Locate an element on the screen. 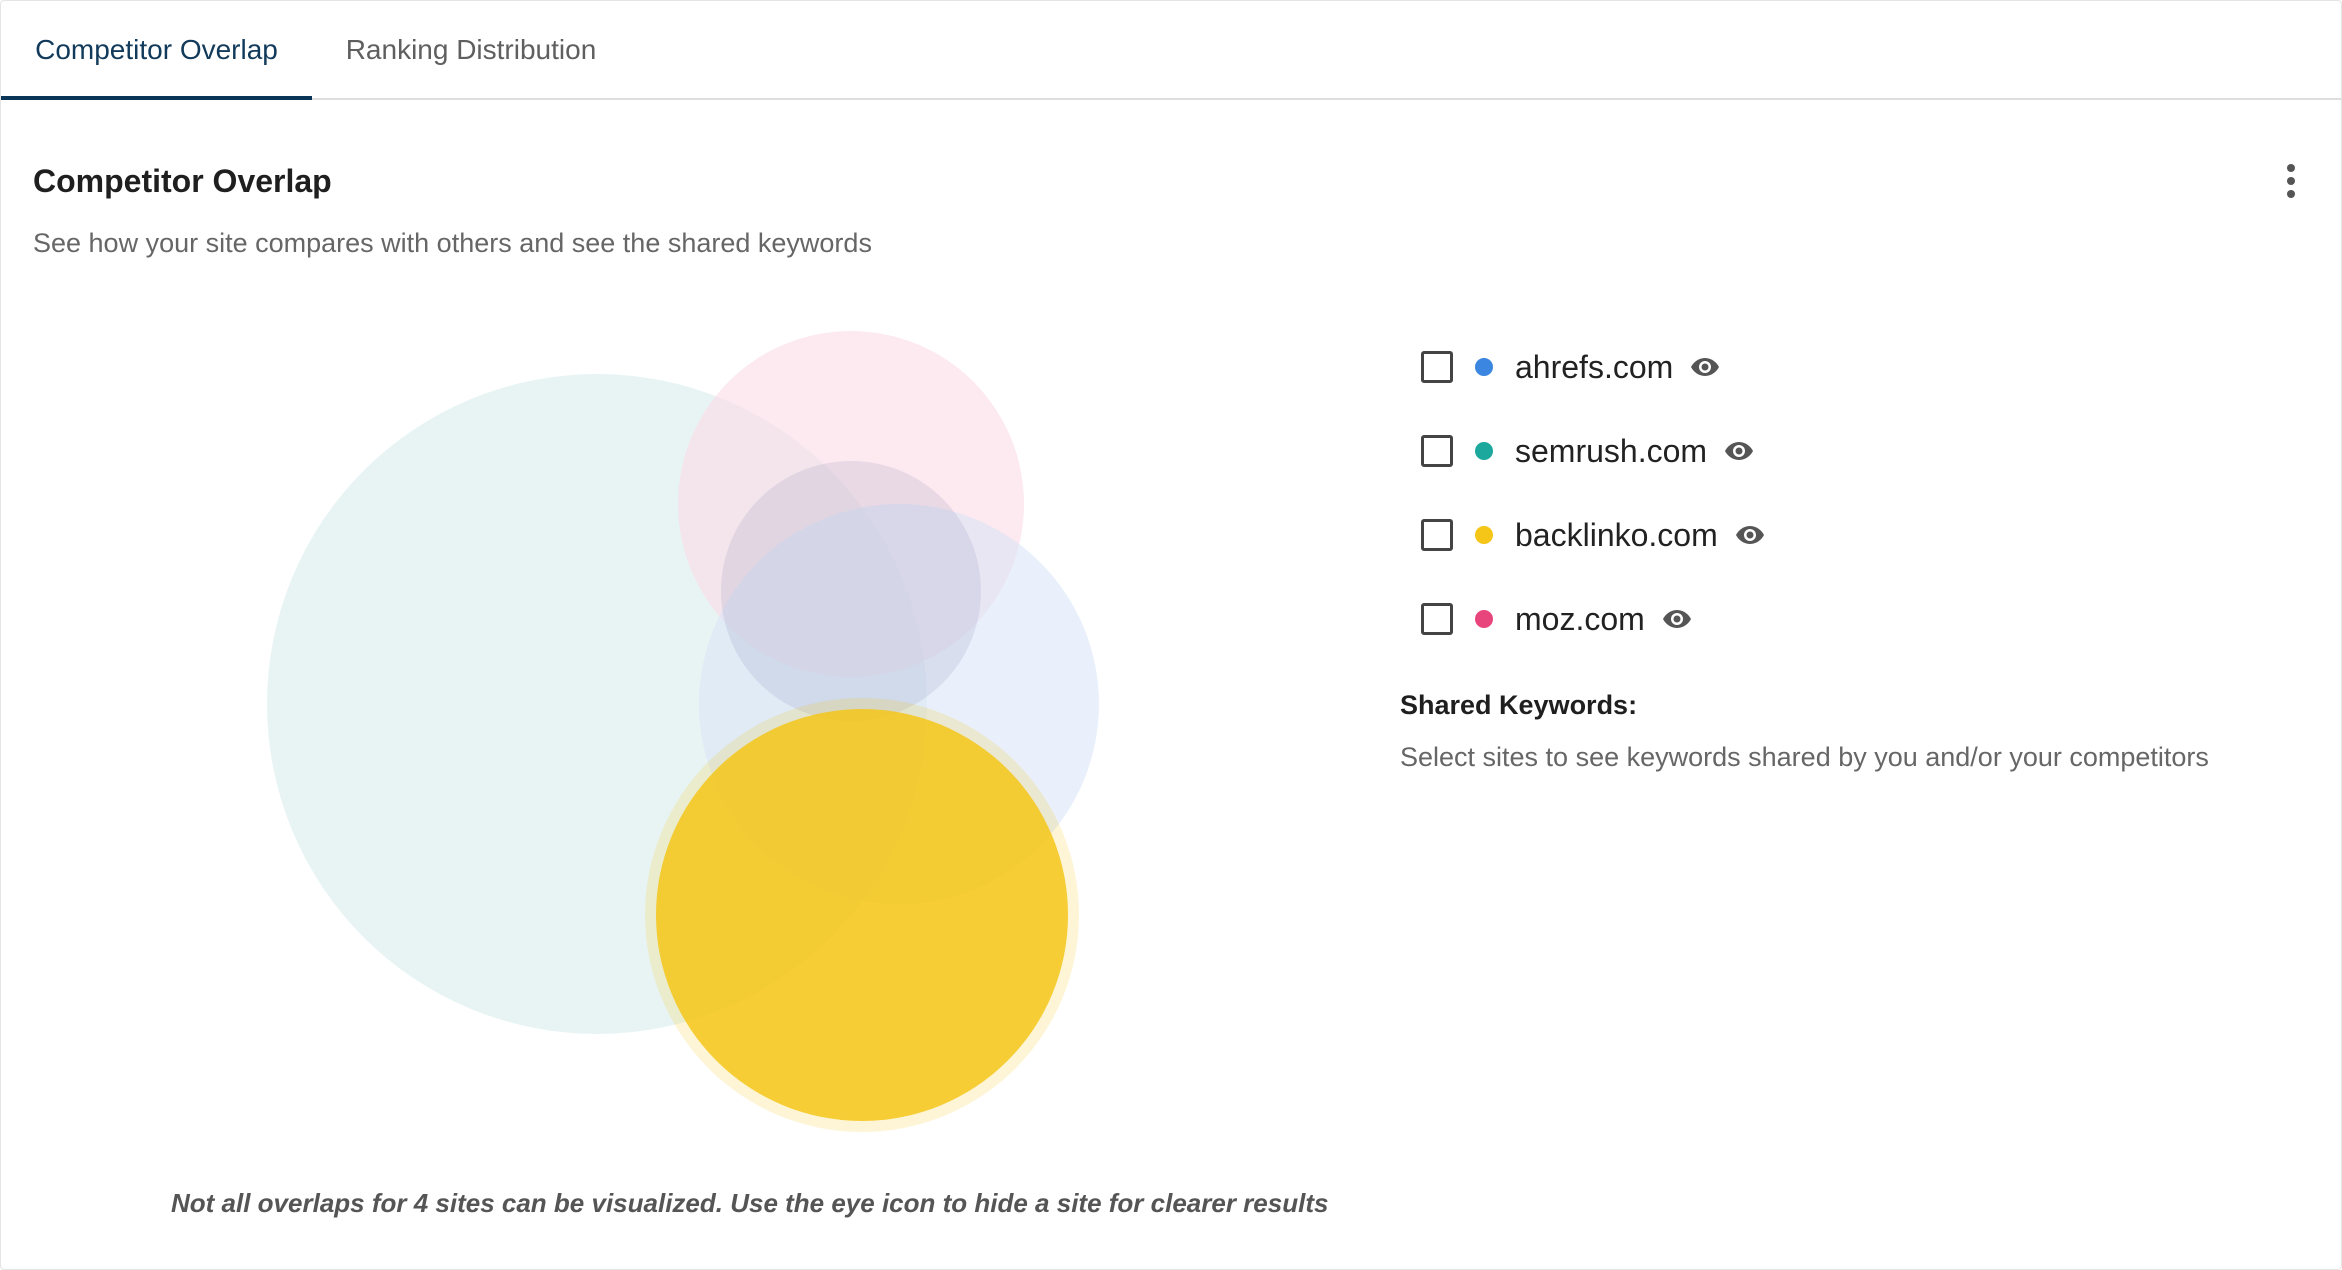 The image size is (2342, 1270). legend-item-semrush: semrush.com is located at coordinates (1593, 451).